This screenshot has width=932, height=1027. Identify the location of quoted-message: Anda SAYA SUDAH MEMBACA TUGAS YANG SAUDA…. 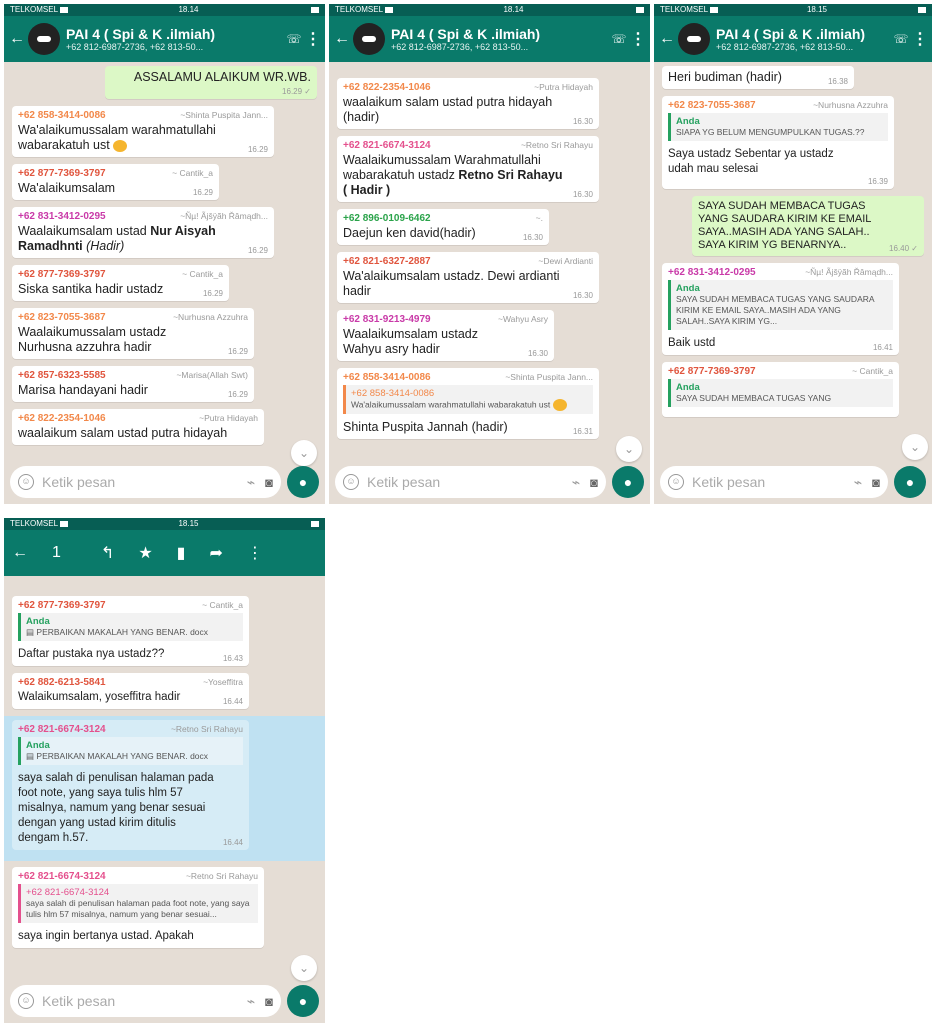
(780, 305).